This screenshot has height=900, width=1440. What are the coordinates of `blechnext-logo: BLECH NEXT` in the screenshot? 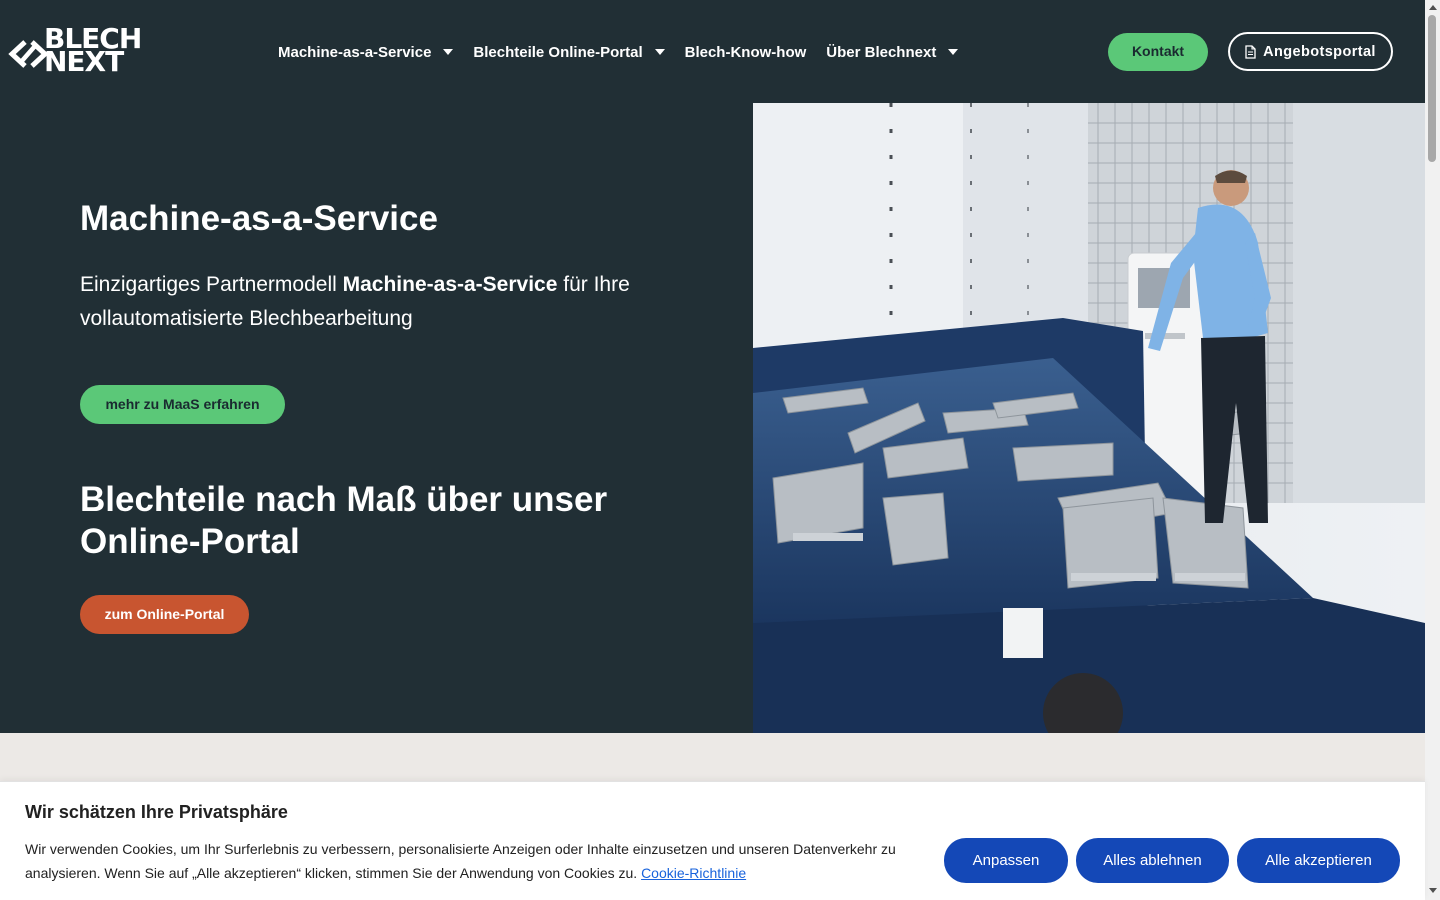 It's located at (75, 51).